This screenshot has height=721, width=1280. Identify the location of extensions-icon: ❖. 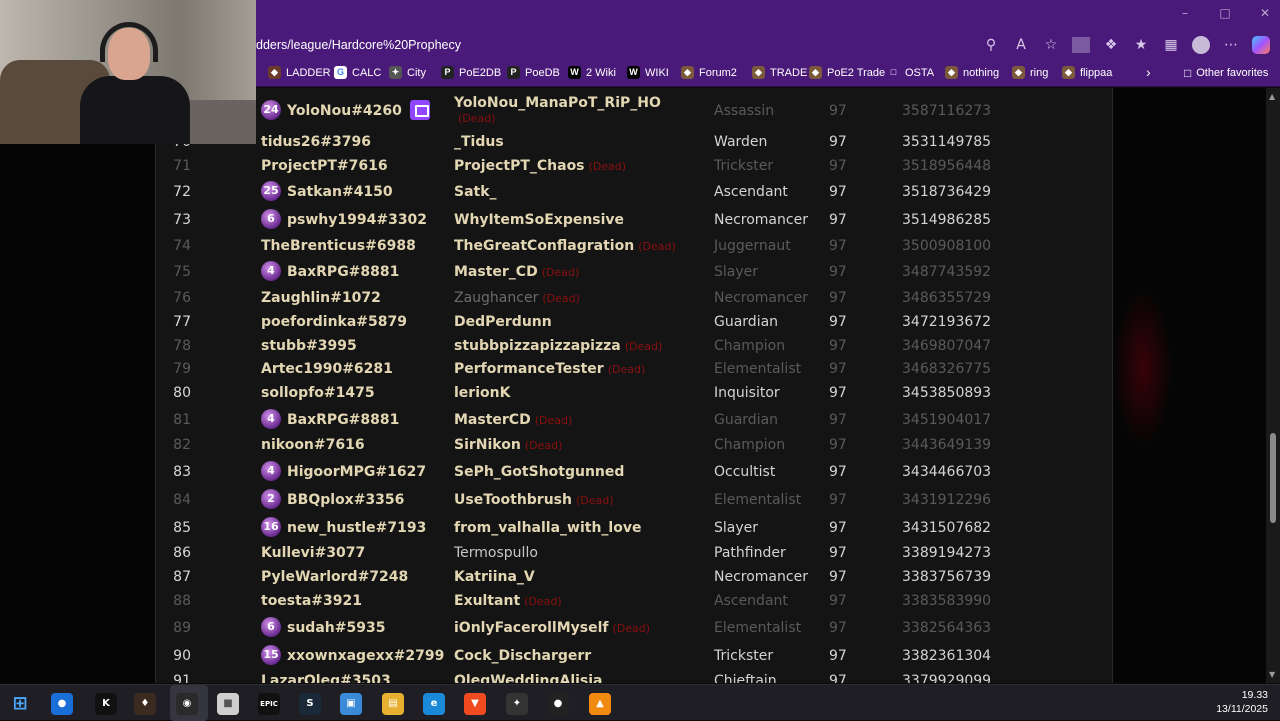
(1111, 45).